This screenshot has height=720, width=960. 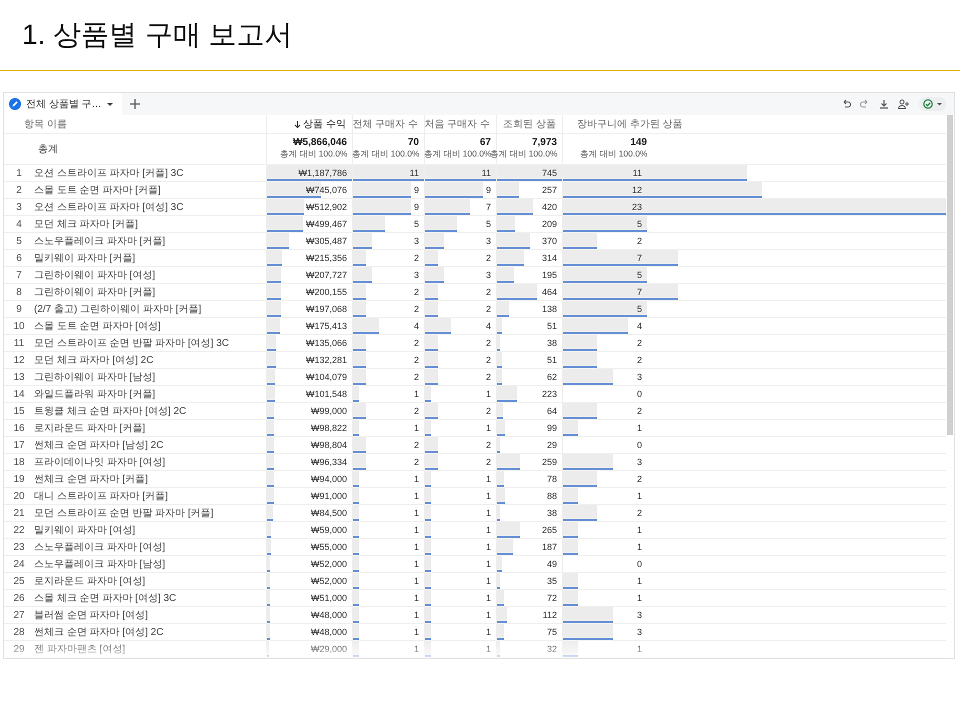 I want to click on share-person-icon, so click(x=904, y=104).